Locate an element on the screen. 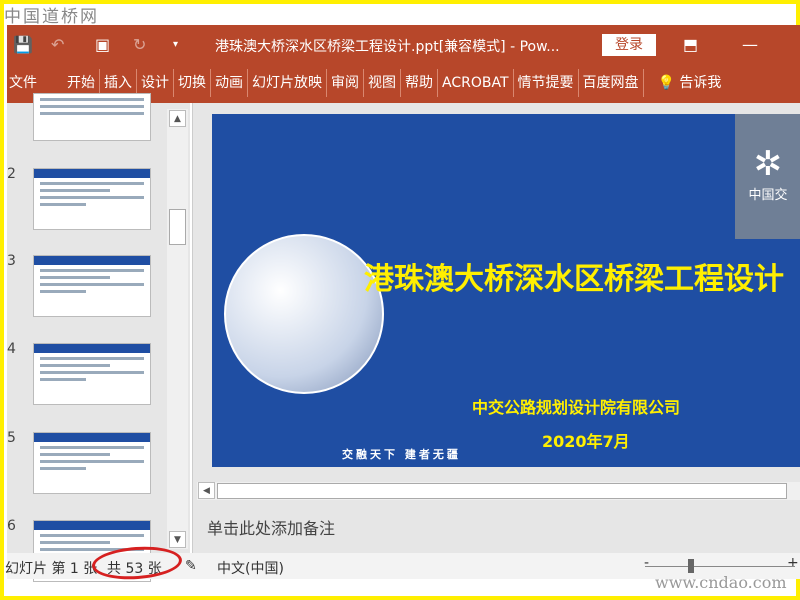 The width and height of the screenshot is (800, 600). zoom-out-button: - is located at coordinates (646, 563).